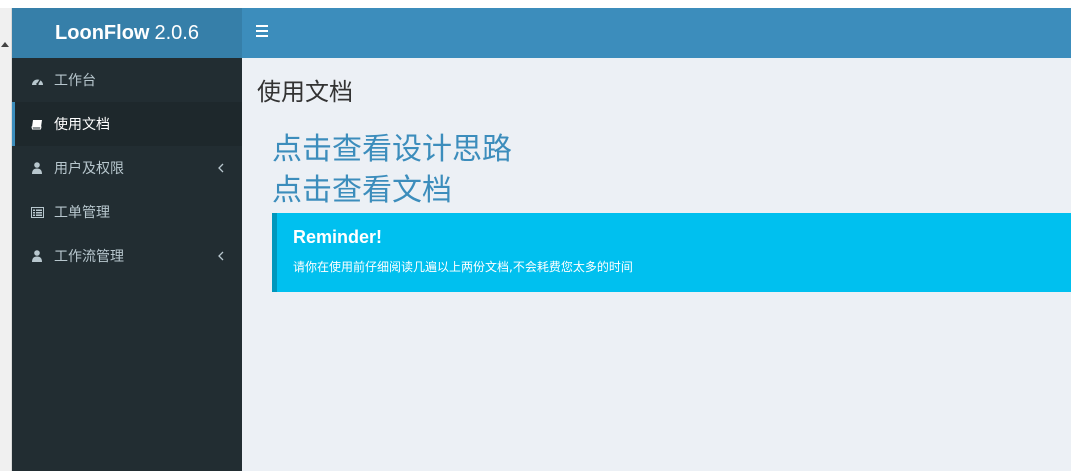  I want to click on documentation-link: 点击查看文档, so click(362, 191).